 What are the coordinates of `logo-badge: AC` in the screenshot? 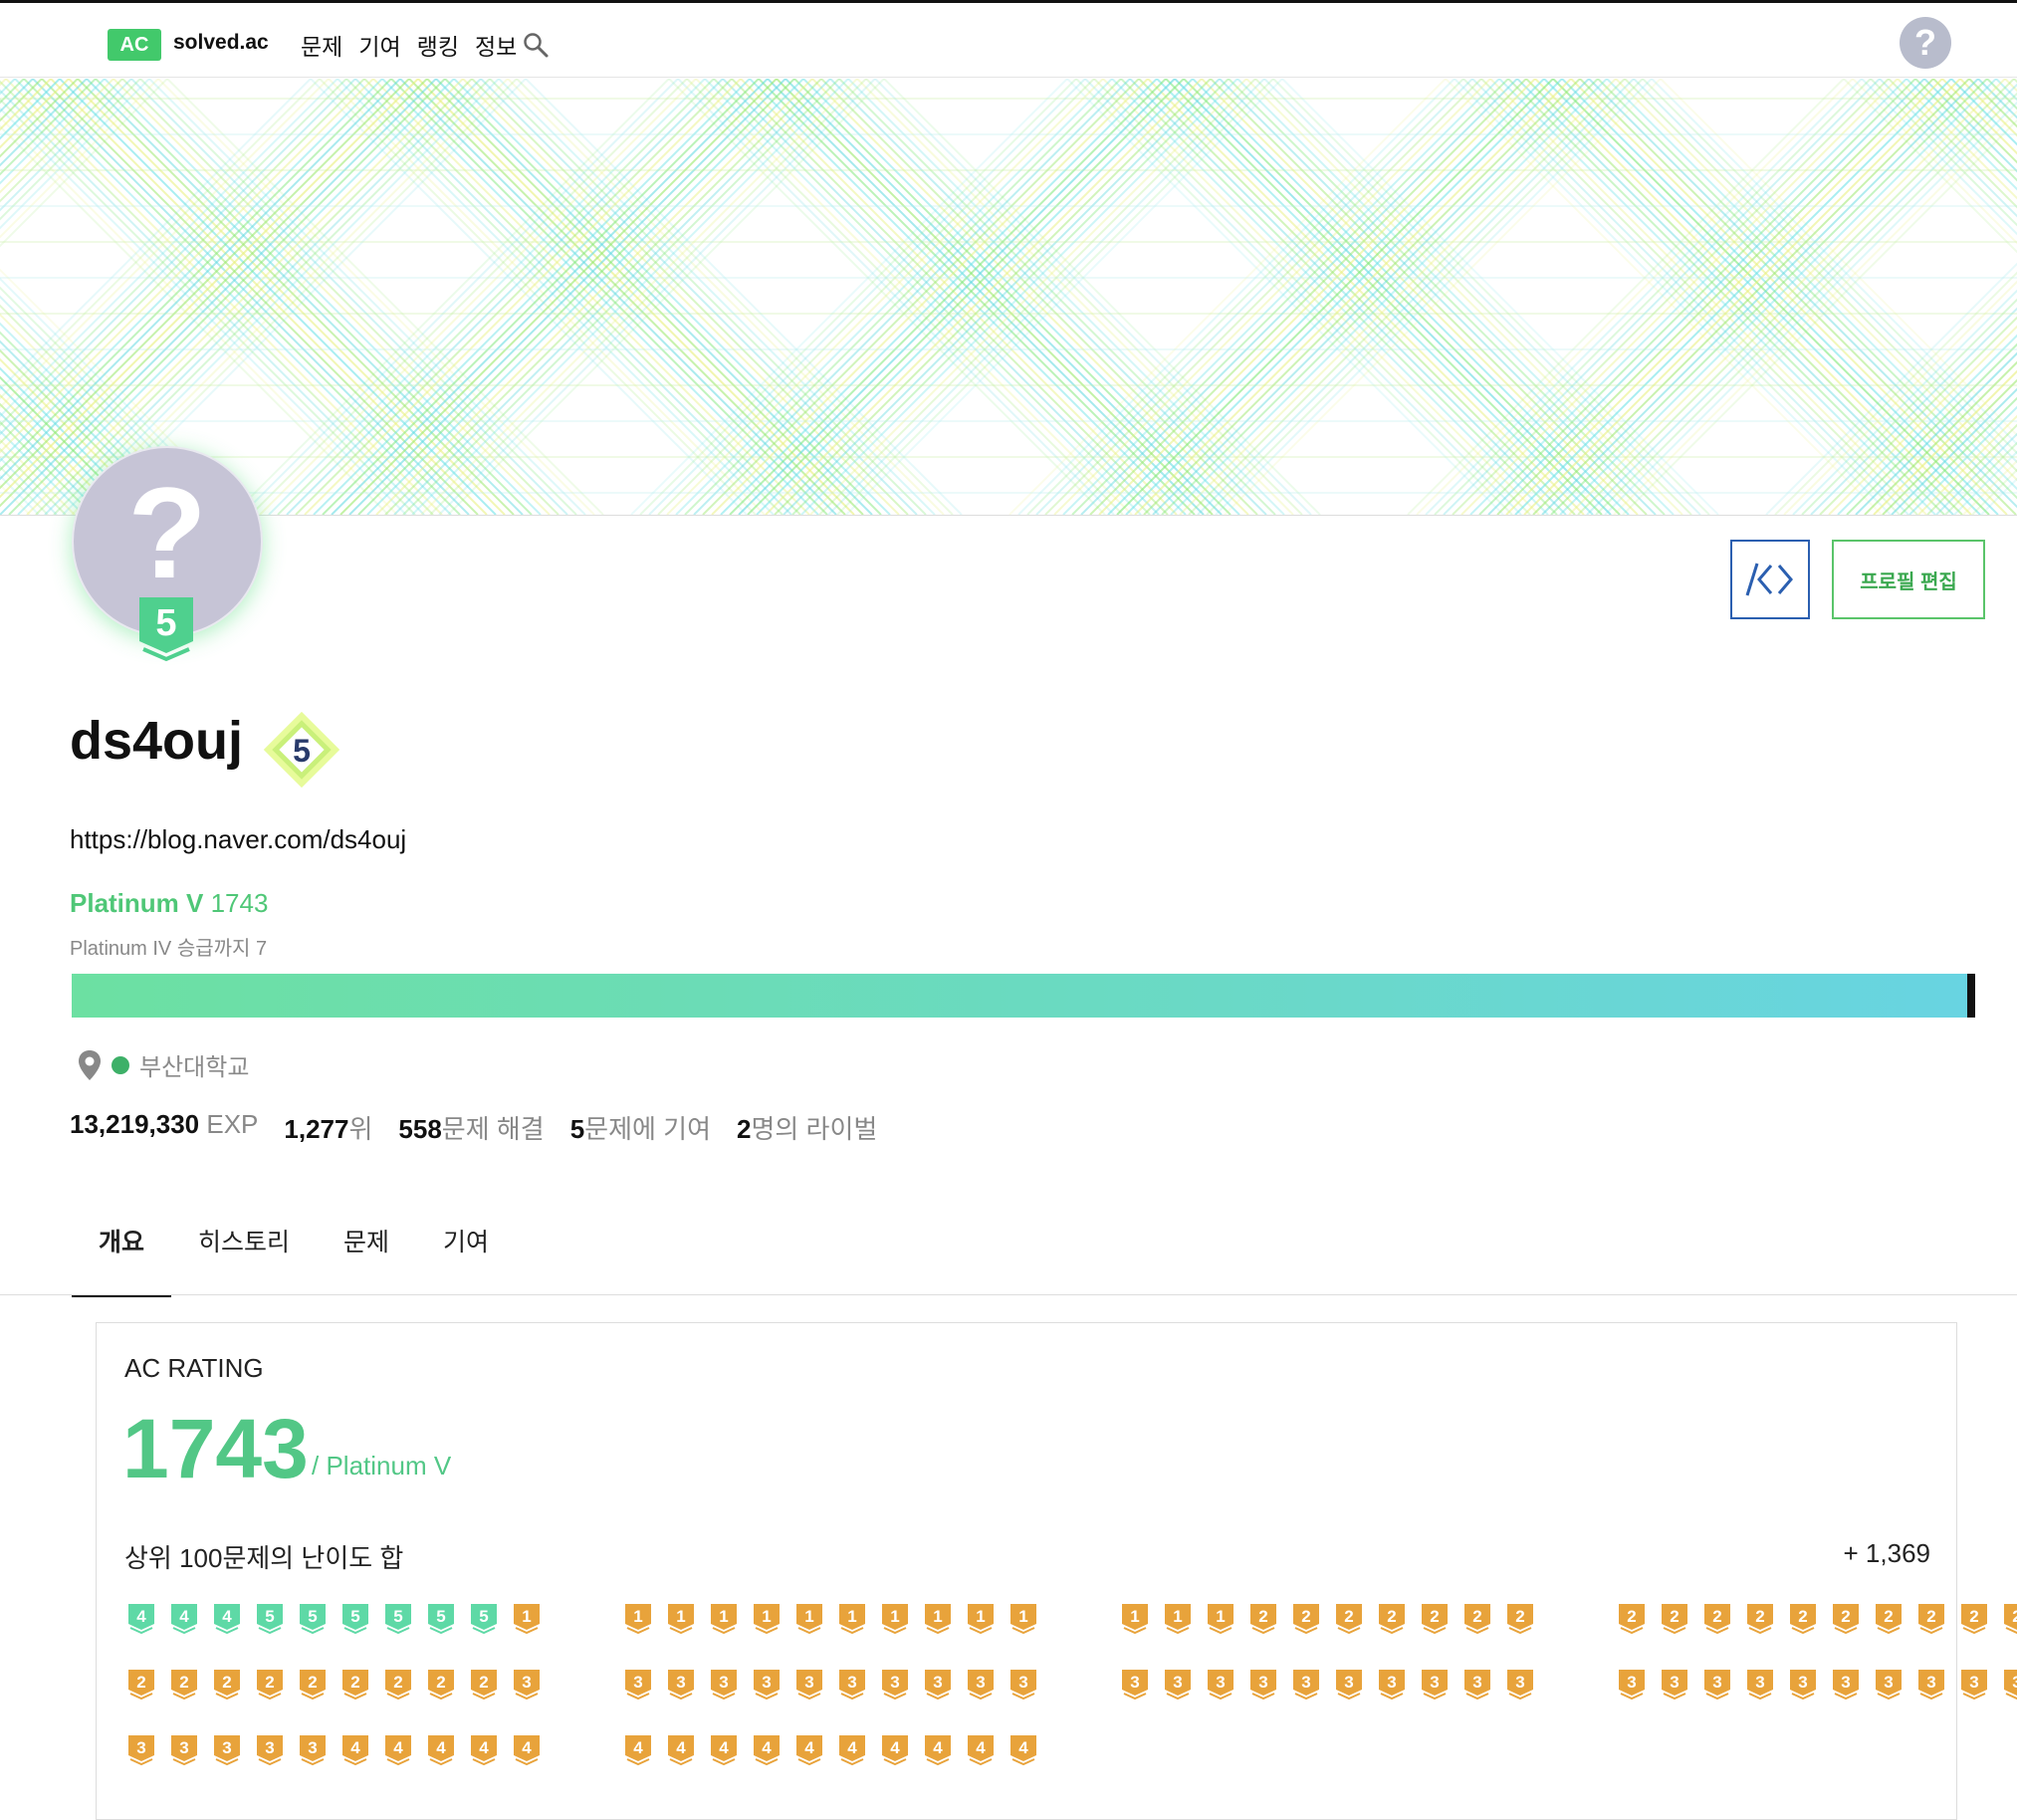 It's located at (134, 45).